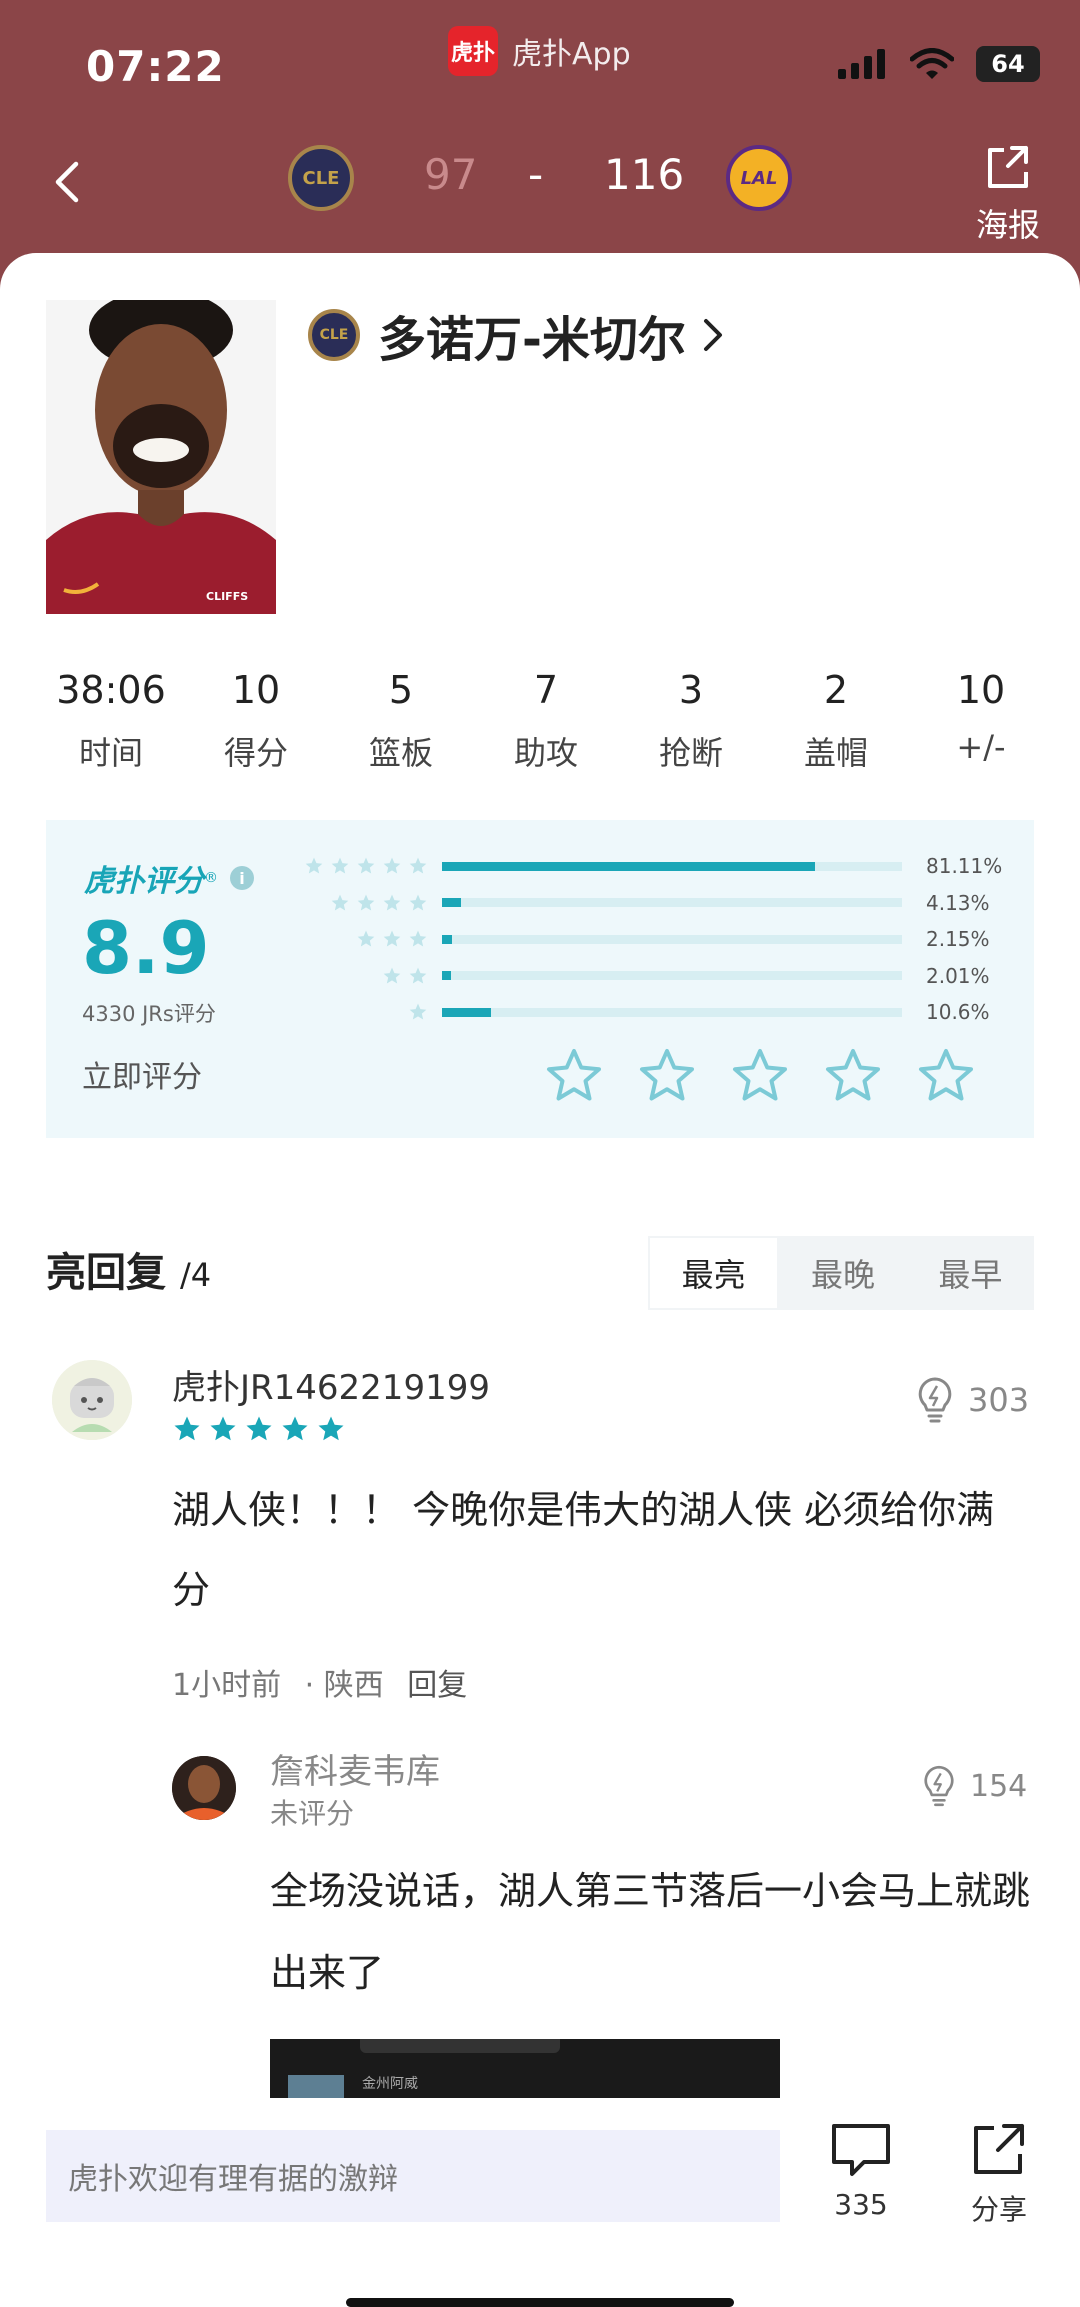 This screenshot has width=1080, height=2307. I want to click on stat-steals: 3 抢断, so click(691, 721).